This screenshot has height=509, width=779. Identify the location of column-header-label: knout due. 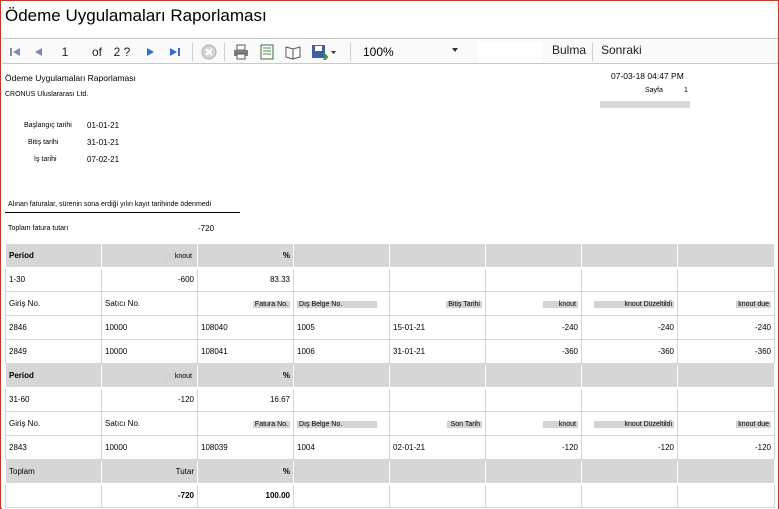
(753, 304).